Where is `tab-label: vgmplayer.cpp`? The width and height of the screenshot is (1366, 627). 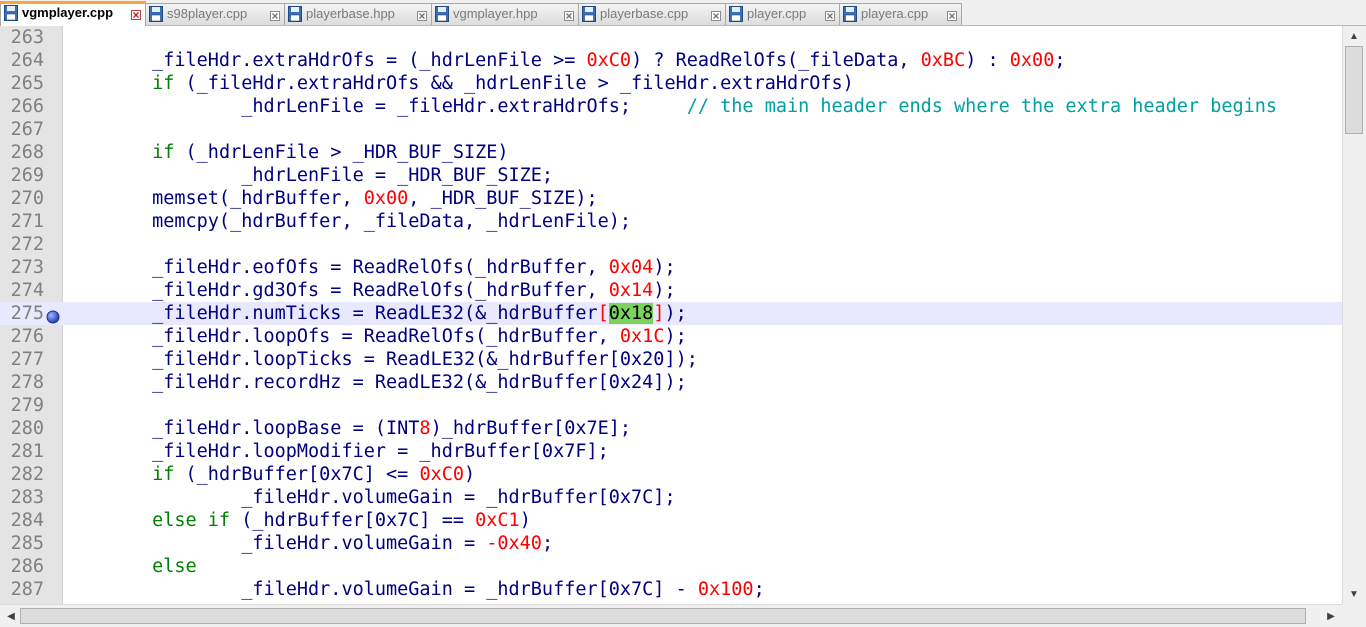
tab-label: vgmplayer.cpp is located at coordinates (68, 12).